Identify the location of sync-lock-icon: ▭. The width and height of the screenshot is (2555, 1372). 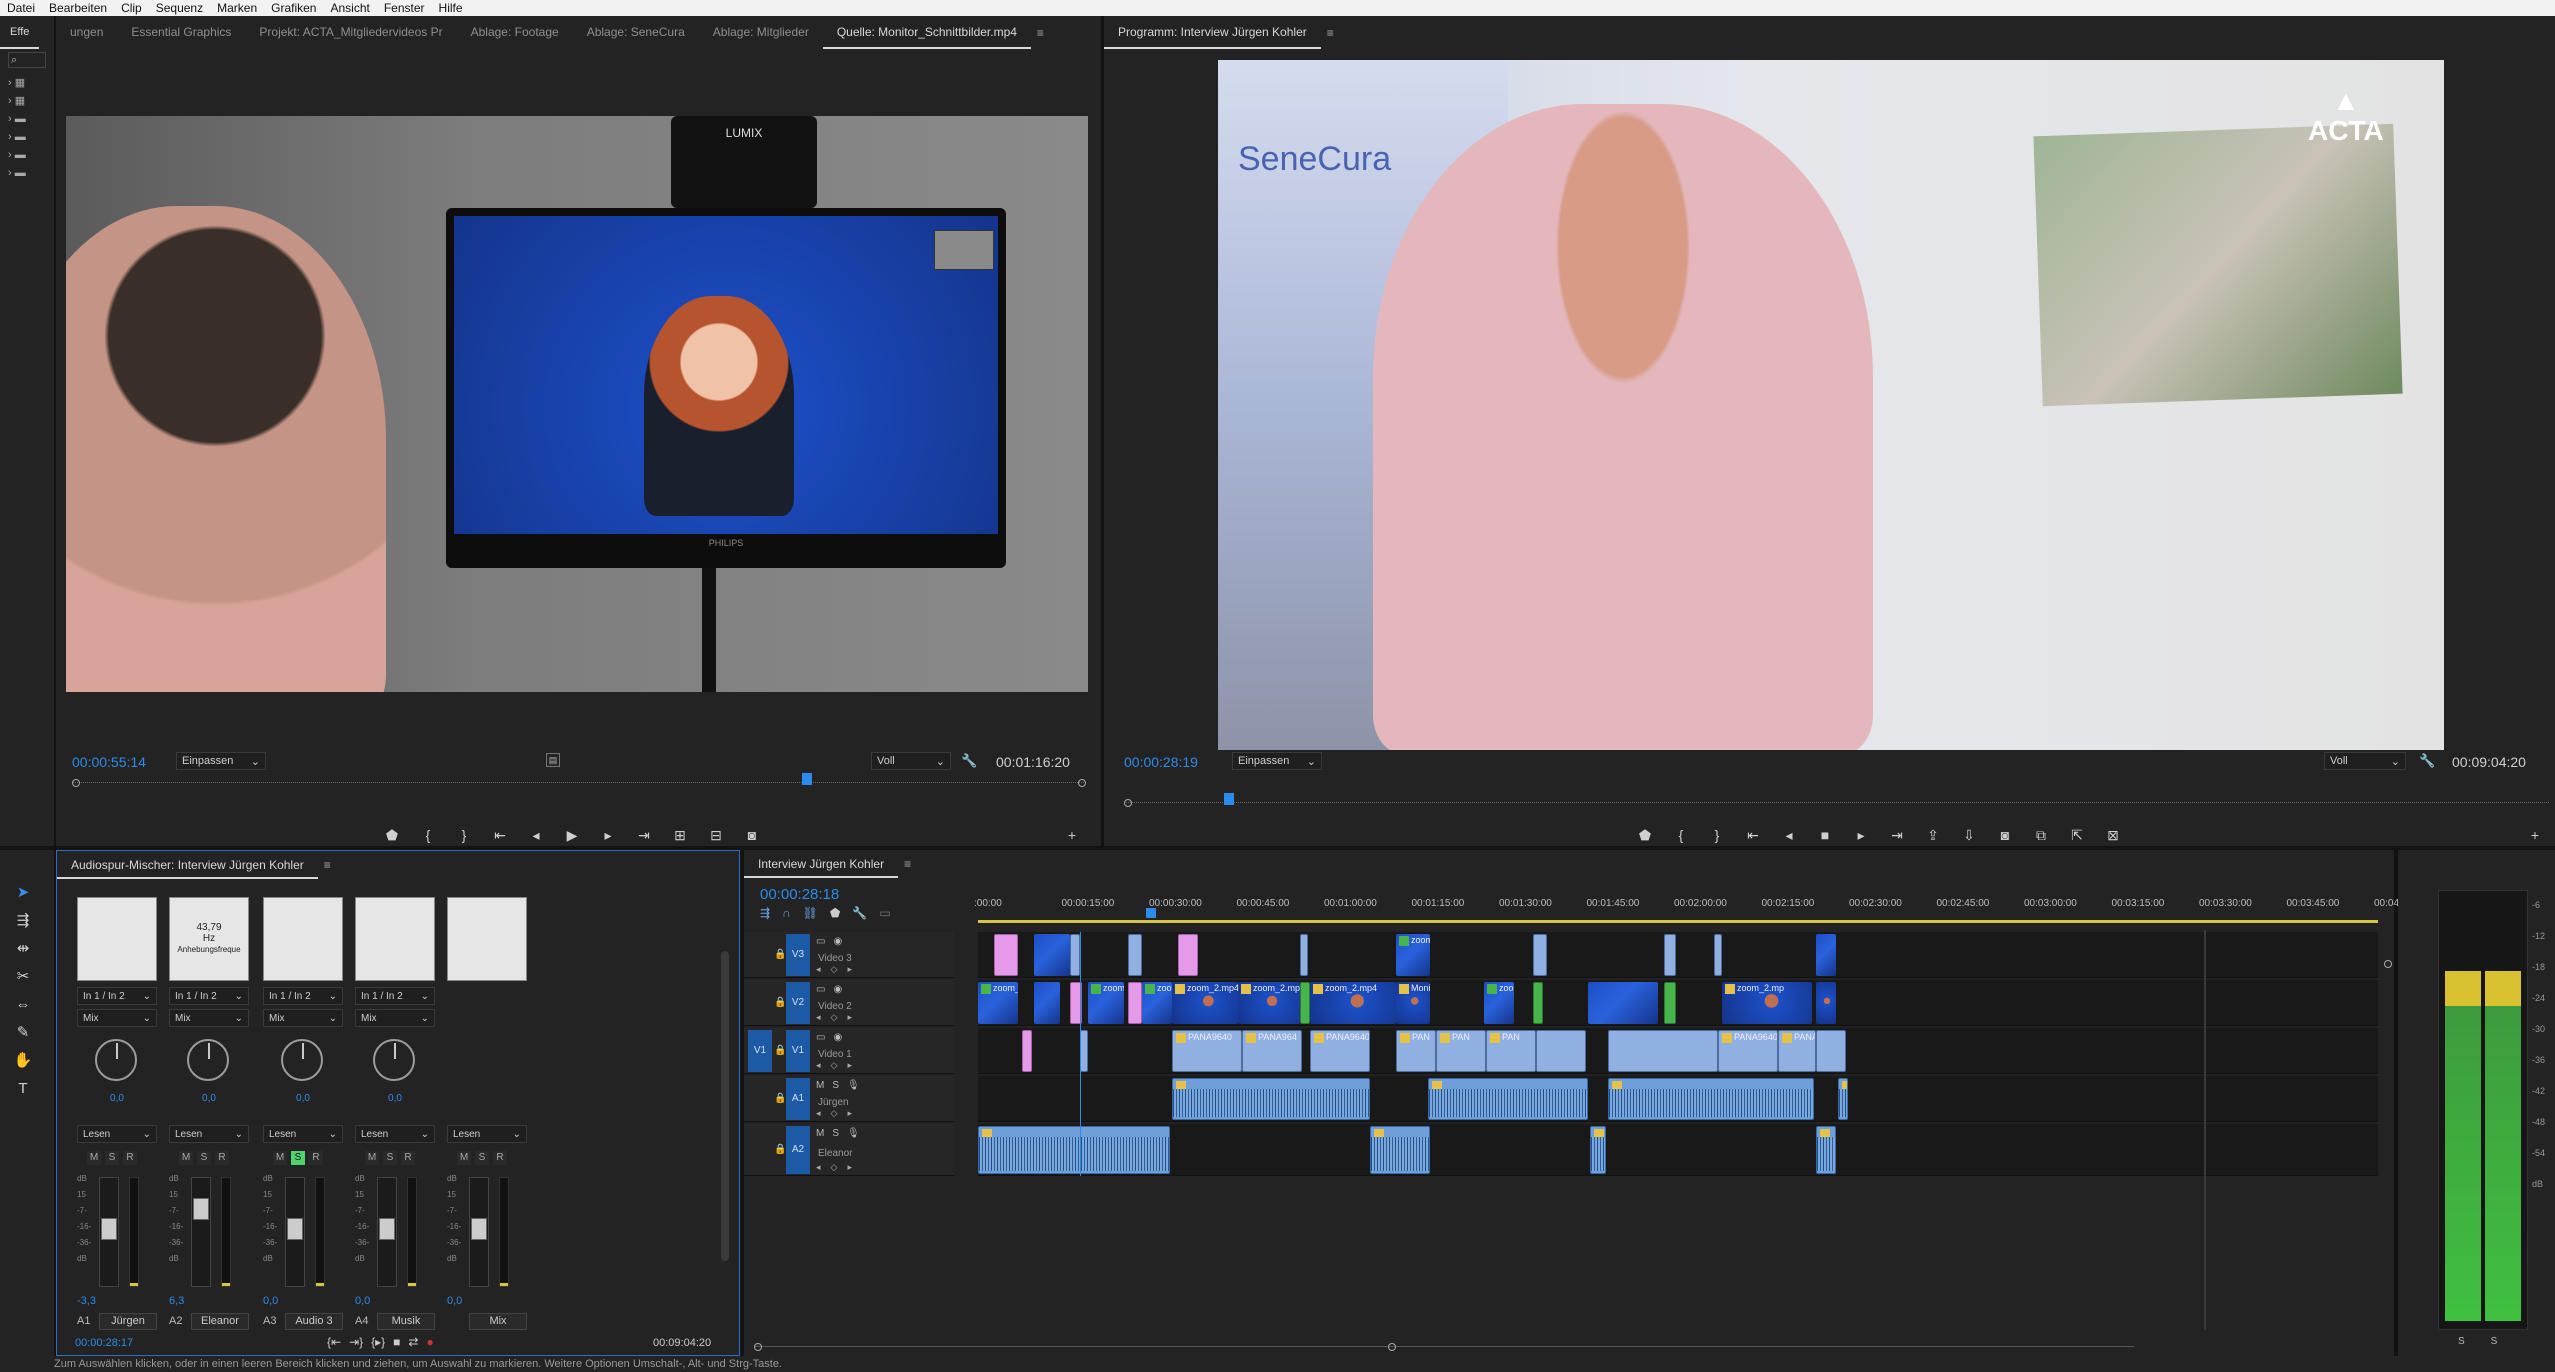
(820, 989).